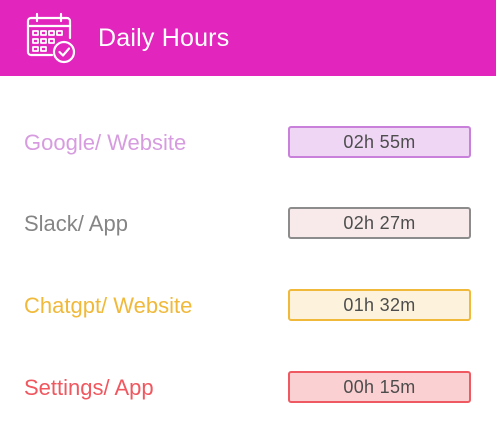 The image size is (496, 444). Describe the element at coordinates (105, 142) in the screenshot. I see `app-label: Google/ Website` at that location.